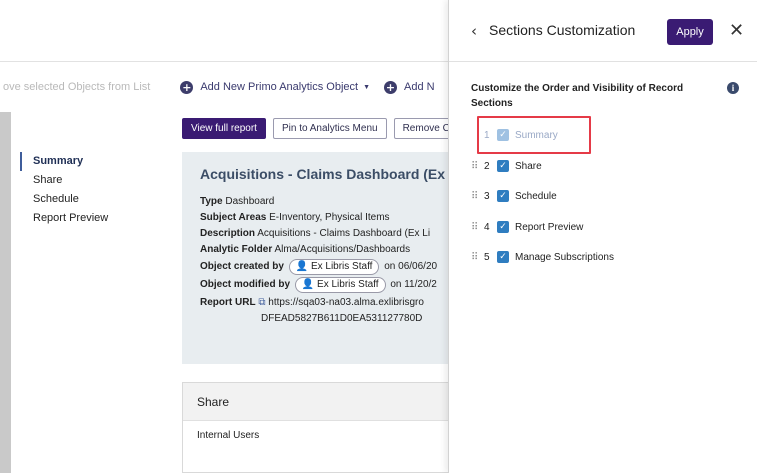 This screenshot has height=473, width=757. What do you see at coordinates (528, 166) in the screenshot?
I see `section-label: Share` at bounding box center [528, 166].